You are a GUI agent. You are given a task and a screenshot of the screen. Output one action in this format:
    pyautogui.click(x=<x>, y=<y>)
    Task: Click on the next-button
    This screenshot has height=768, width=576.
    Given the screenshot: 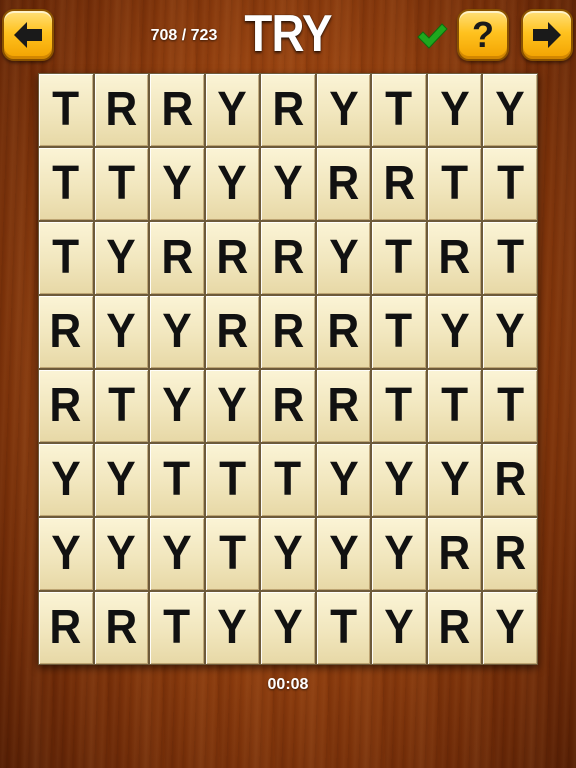 What is the action you would take?
    pyautogui.click(x=547, y=35)
    